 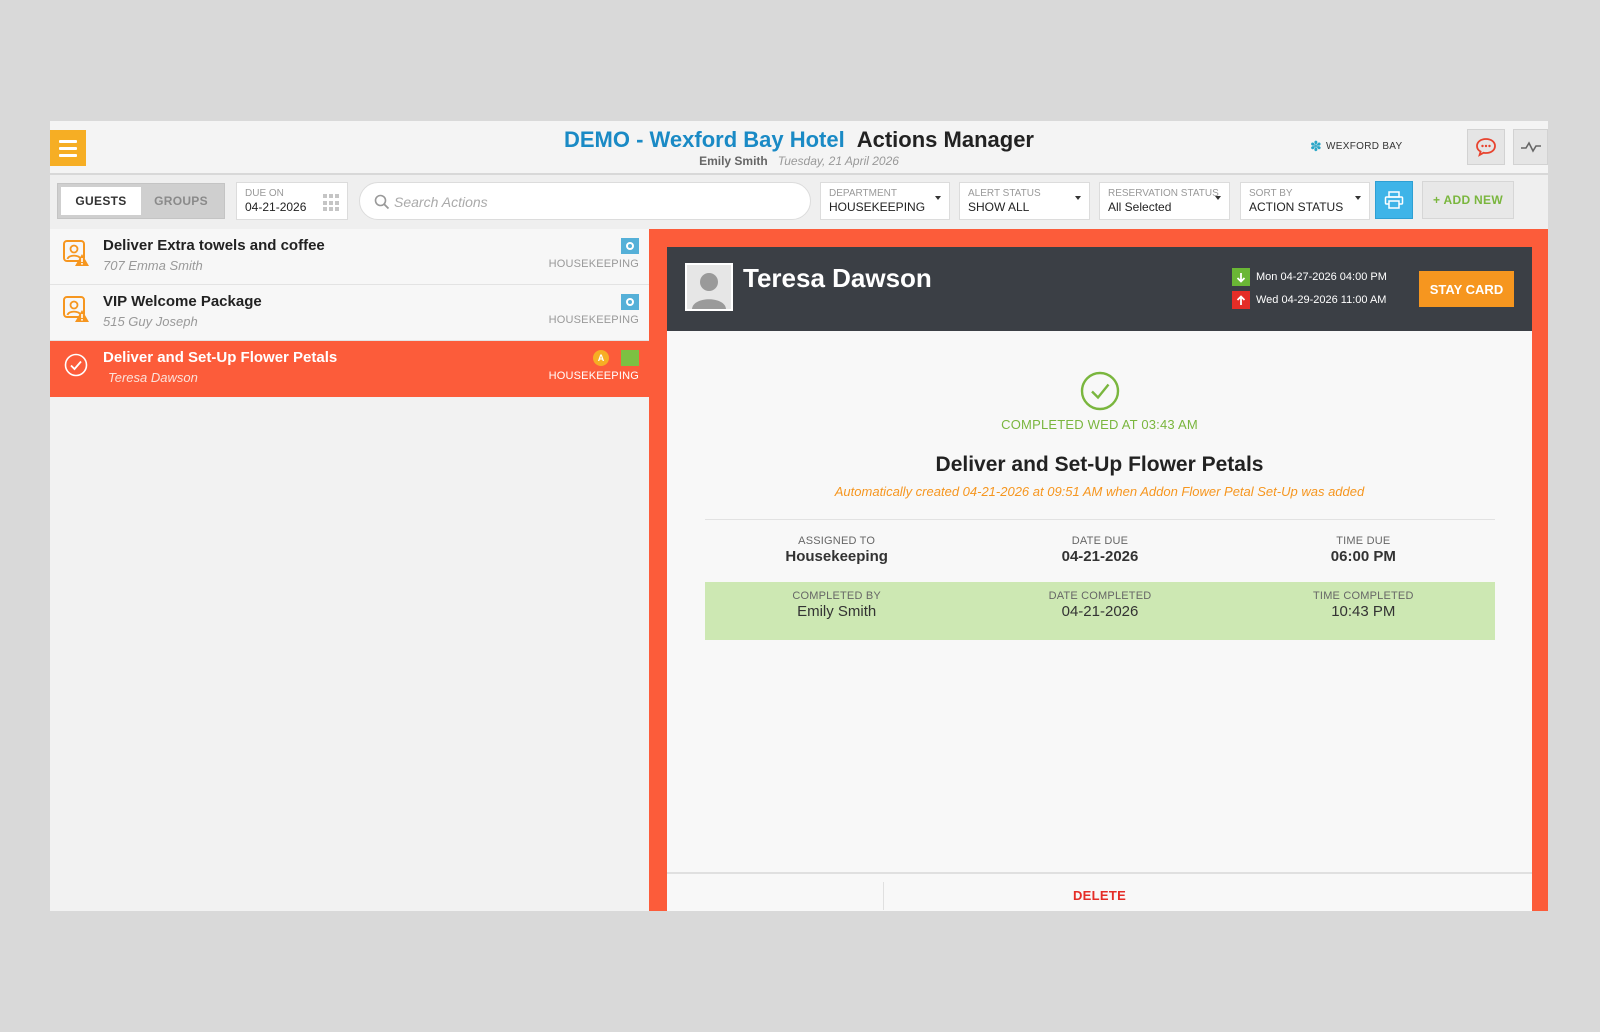 I want to click on avatar-silhouette-icon, so click(x=709, y=287).